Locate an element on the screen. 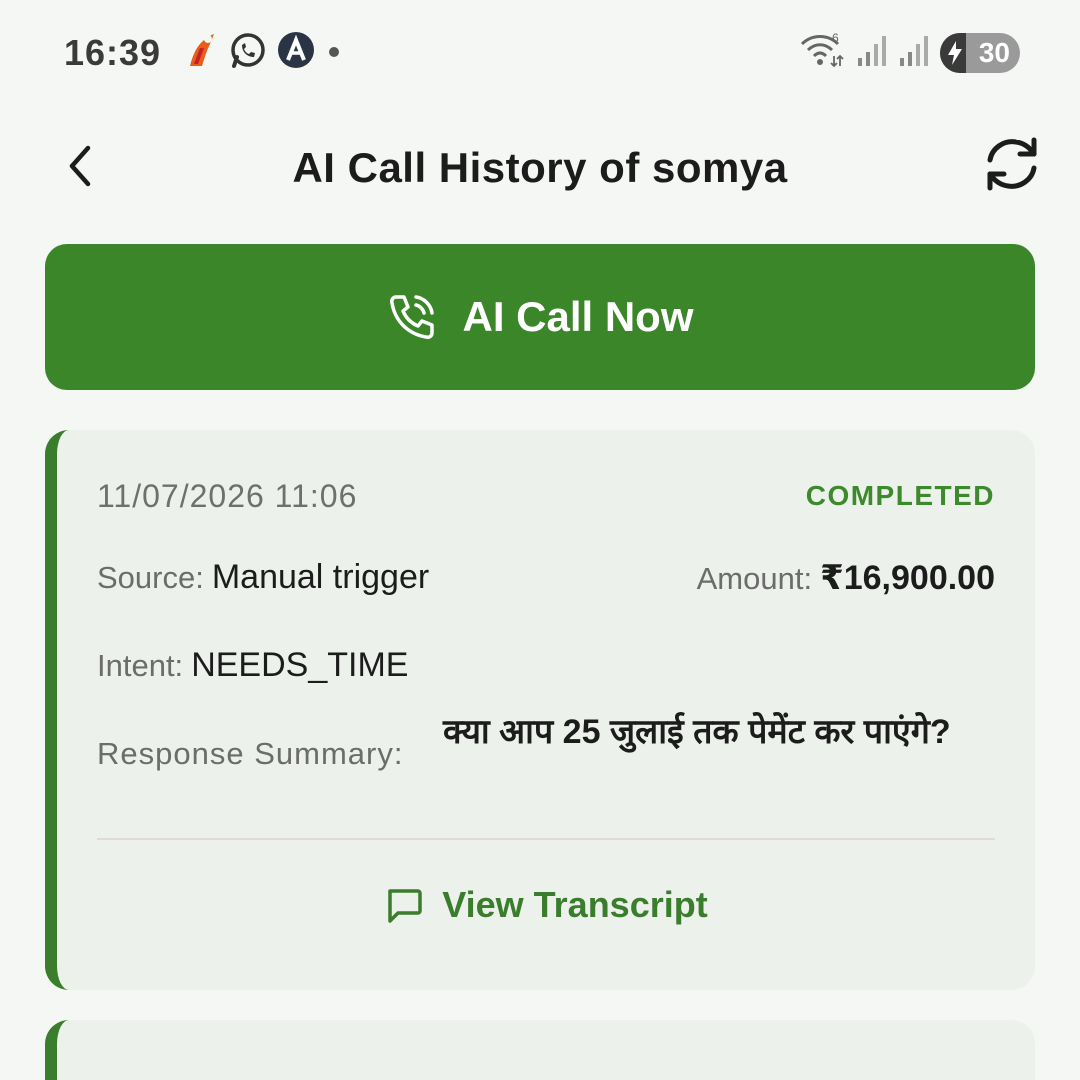  status-badge: COMPLETED is located at coordinates (900, 495).